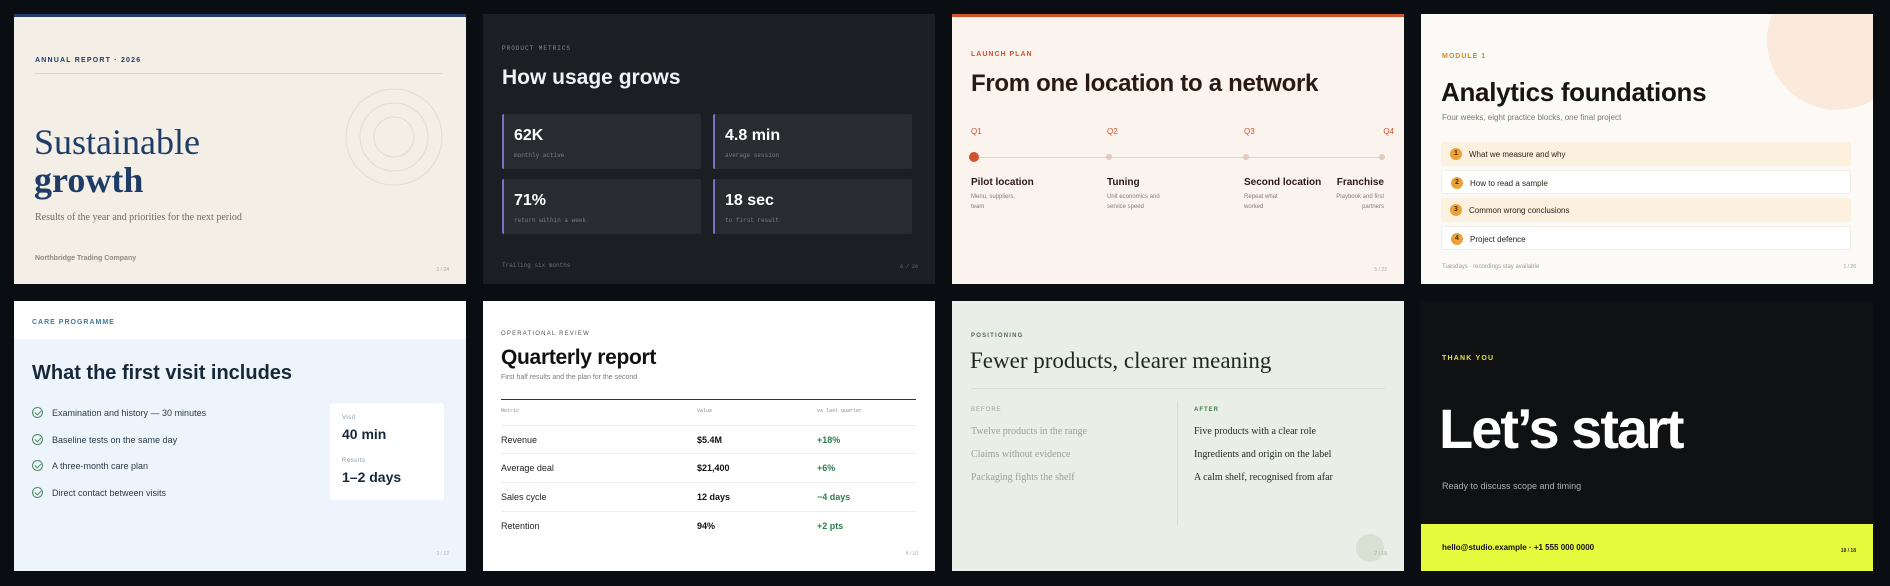 The image size is (1890, 586). I want to click on page-number: 1 / 24, so click(442, 270).